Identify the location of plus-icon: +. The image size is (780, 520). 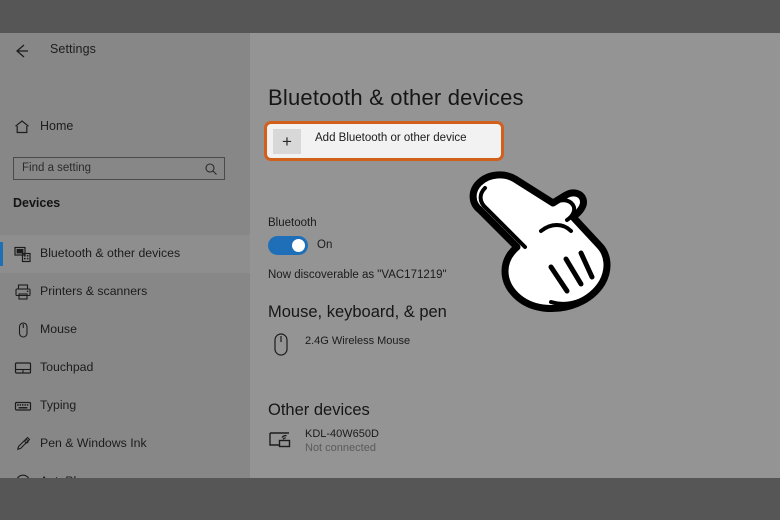
(287, 141).